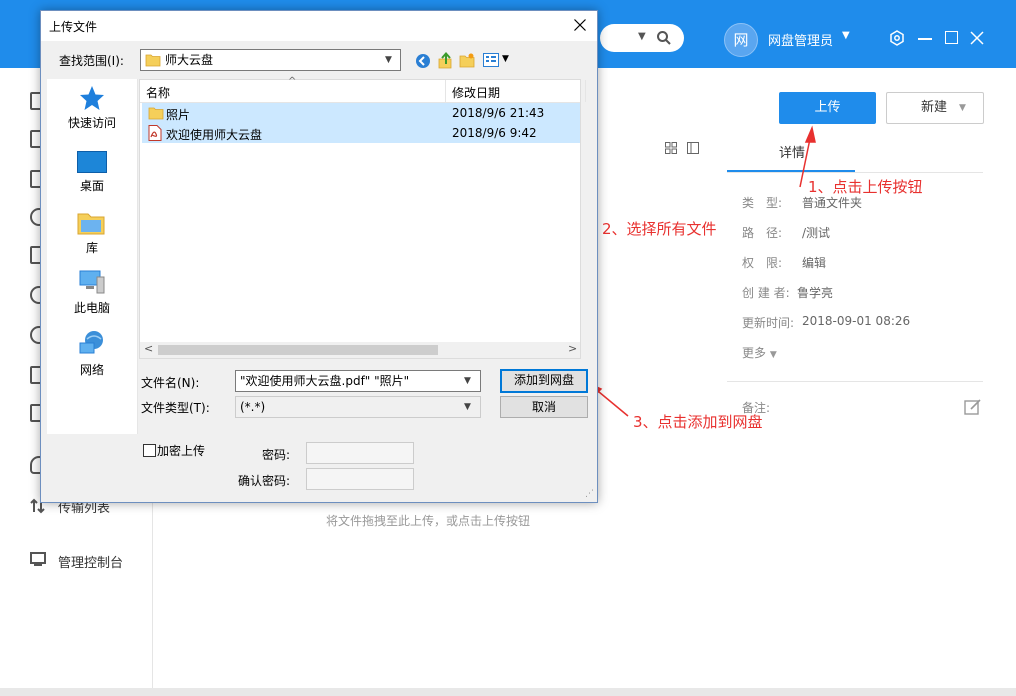 This screenshot has width=1016, height=696. What do you see at coordinates (91, 224) in the screenshot?
I see `library-icon` at bounding box center [91, 224].